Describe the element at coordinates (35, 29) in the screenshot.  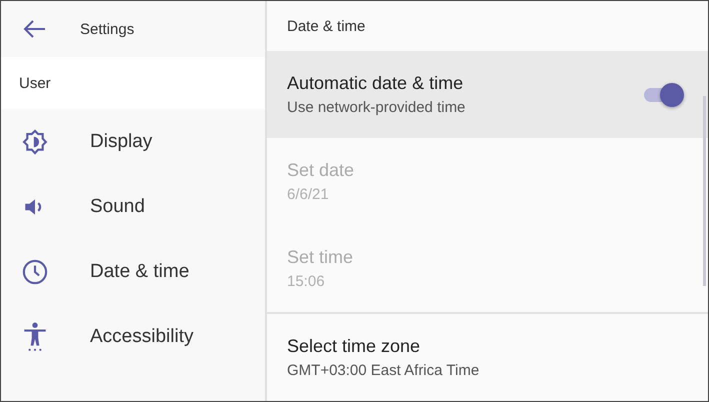
I see `back-arrow-icon` at that location.